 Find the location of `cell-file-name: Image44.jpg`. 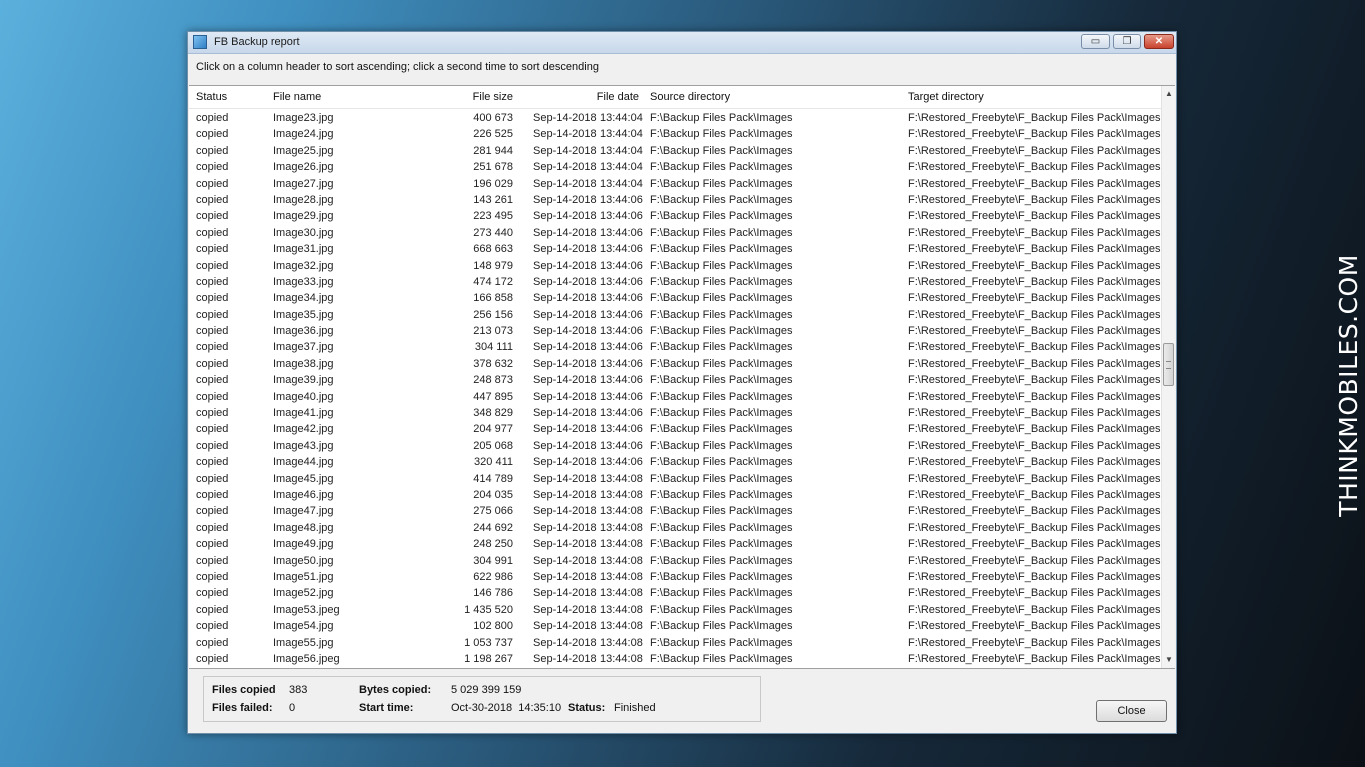

cell-file-name: Image44.jpg is located at coordinates (303, 462).